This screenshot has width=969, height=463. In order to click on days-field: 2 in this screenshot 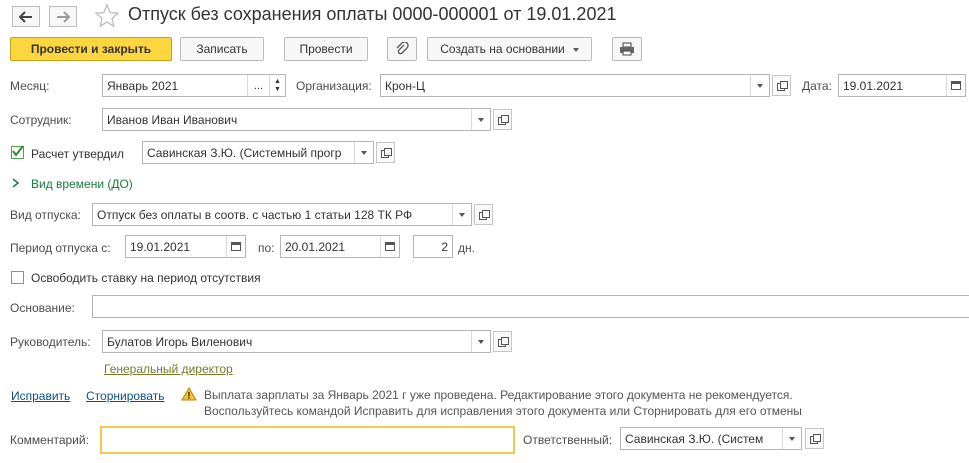, I will do `click(433, 246)`.